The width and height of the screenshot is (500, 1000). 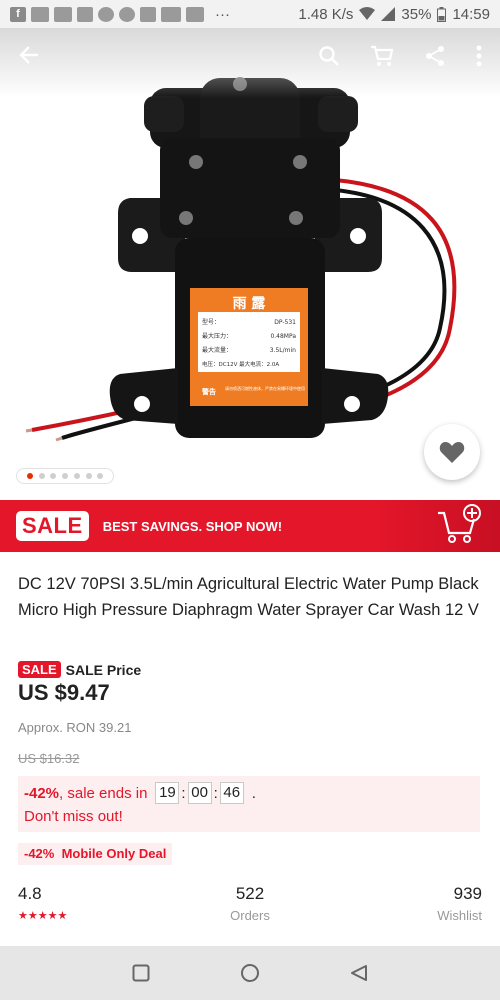 I want to click on dont-miss-text: Don't miss out!, so click(x=73, y=816).